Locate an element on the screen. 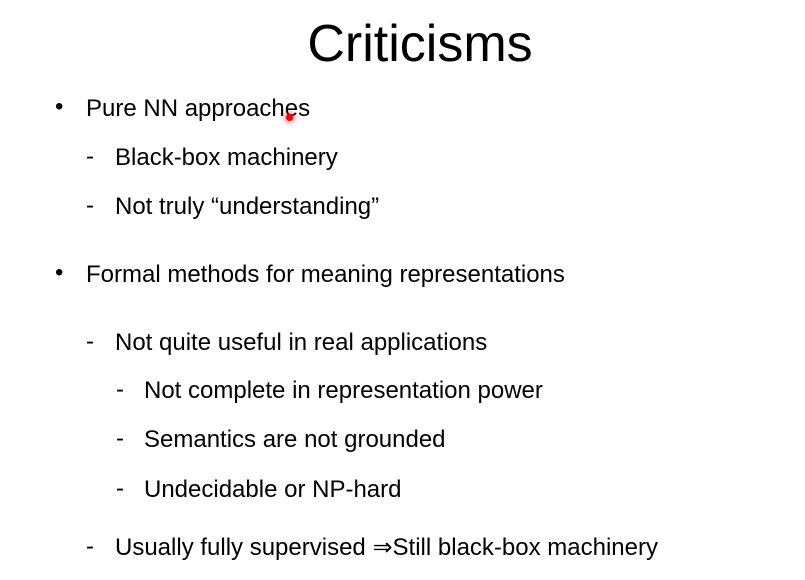  laser-pointer-icon is located at coordinates (289, 117).